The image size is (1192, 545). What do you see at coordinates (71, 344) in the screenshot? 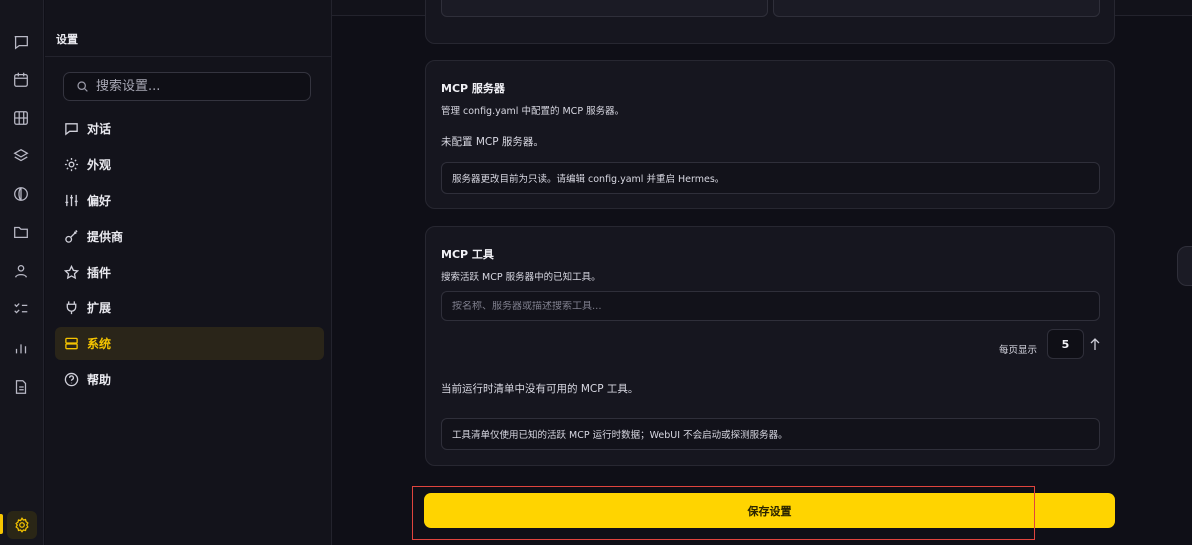
I see `server-icon` at bounding box center [71, 344].